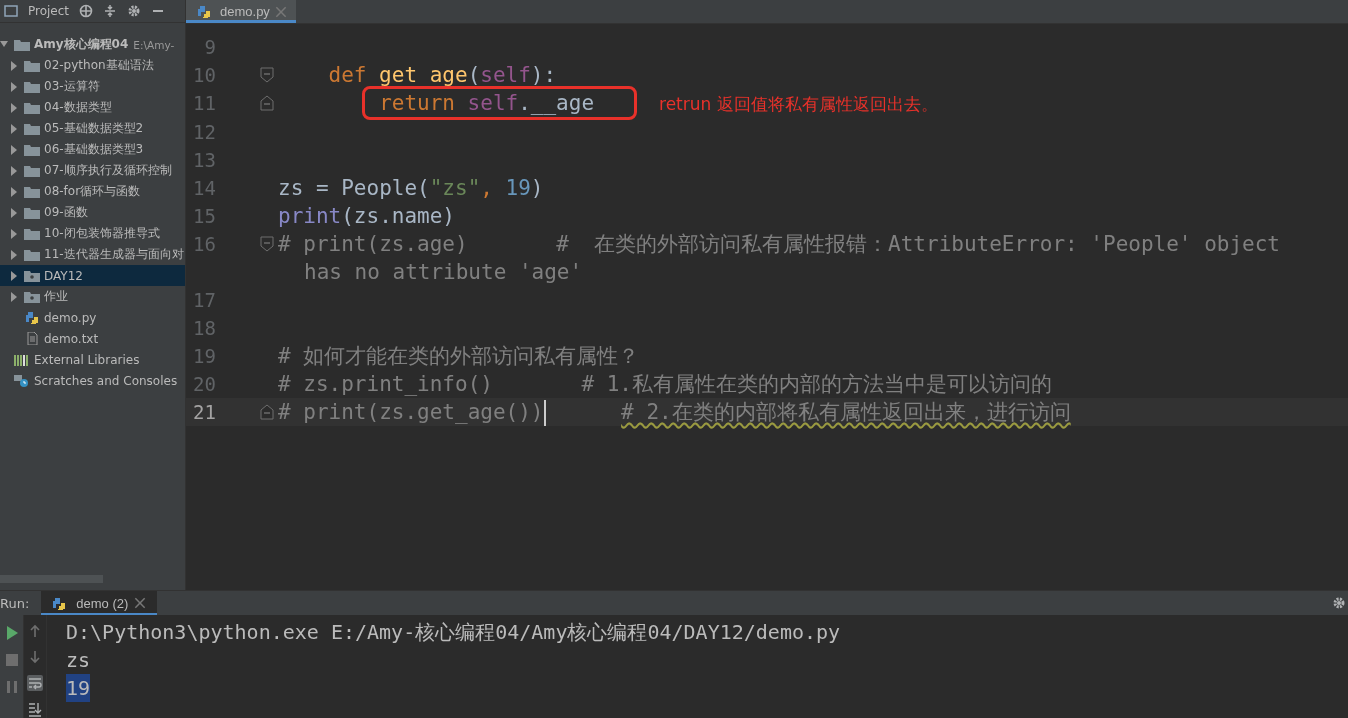 This screenshot has width=1348, height=718. Describe the element at coordinates (92, 212) in the screenshot. I see `tree-item: 09-函数` at that location.